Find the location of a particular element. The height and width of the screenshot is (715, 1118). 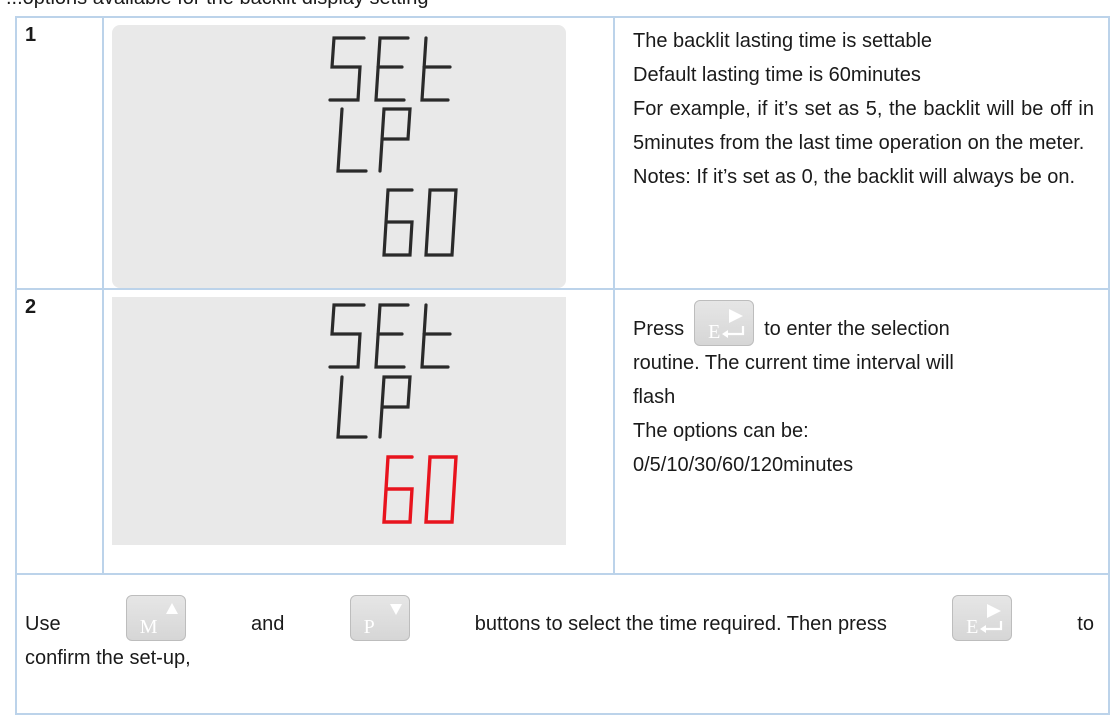

and-label: and is located at coordinates (267, 624).